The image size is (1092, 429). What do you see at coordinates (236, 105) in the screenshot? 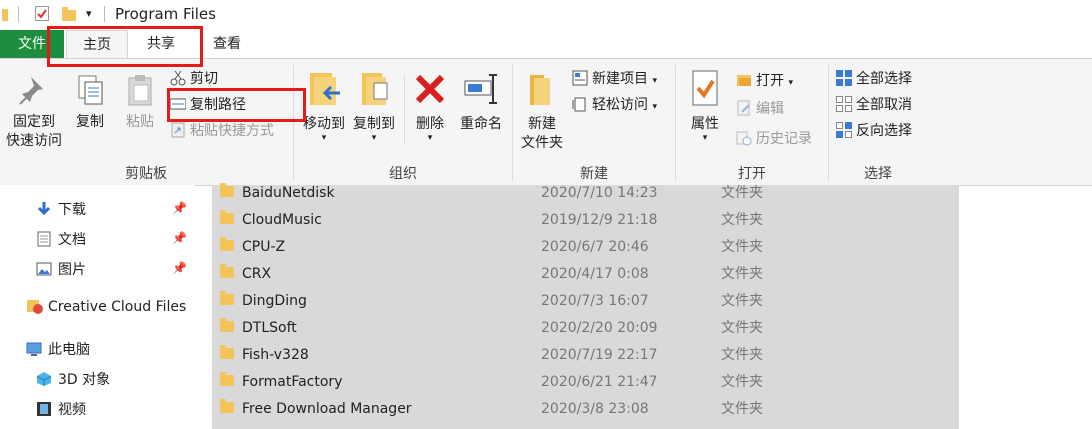
I see `highlight-box-copy-path` at bounding box center [236, 105].